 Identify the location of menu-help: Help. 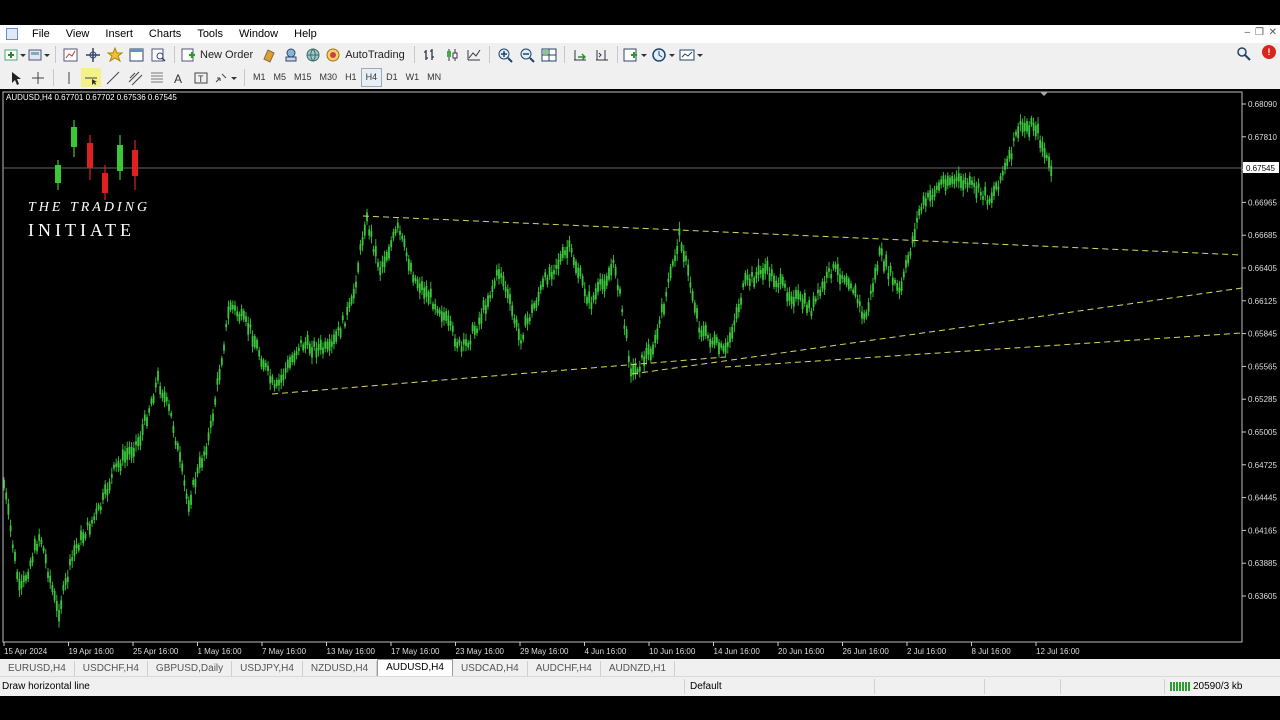
(305, 34).